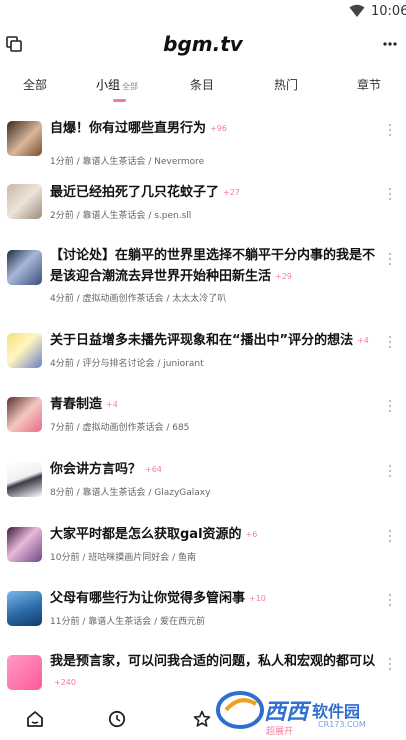  Describe the element at coordinates (390, 44) in the screenshot. I see `more-icon` at that location.